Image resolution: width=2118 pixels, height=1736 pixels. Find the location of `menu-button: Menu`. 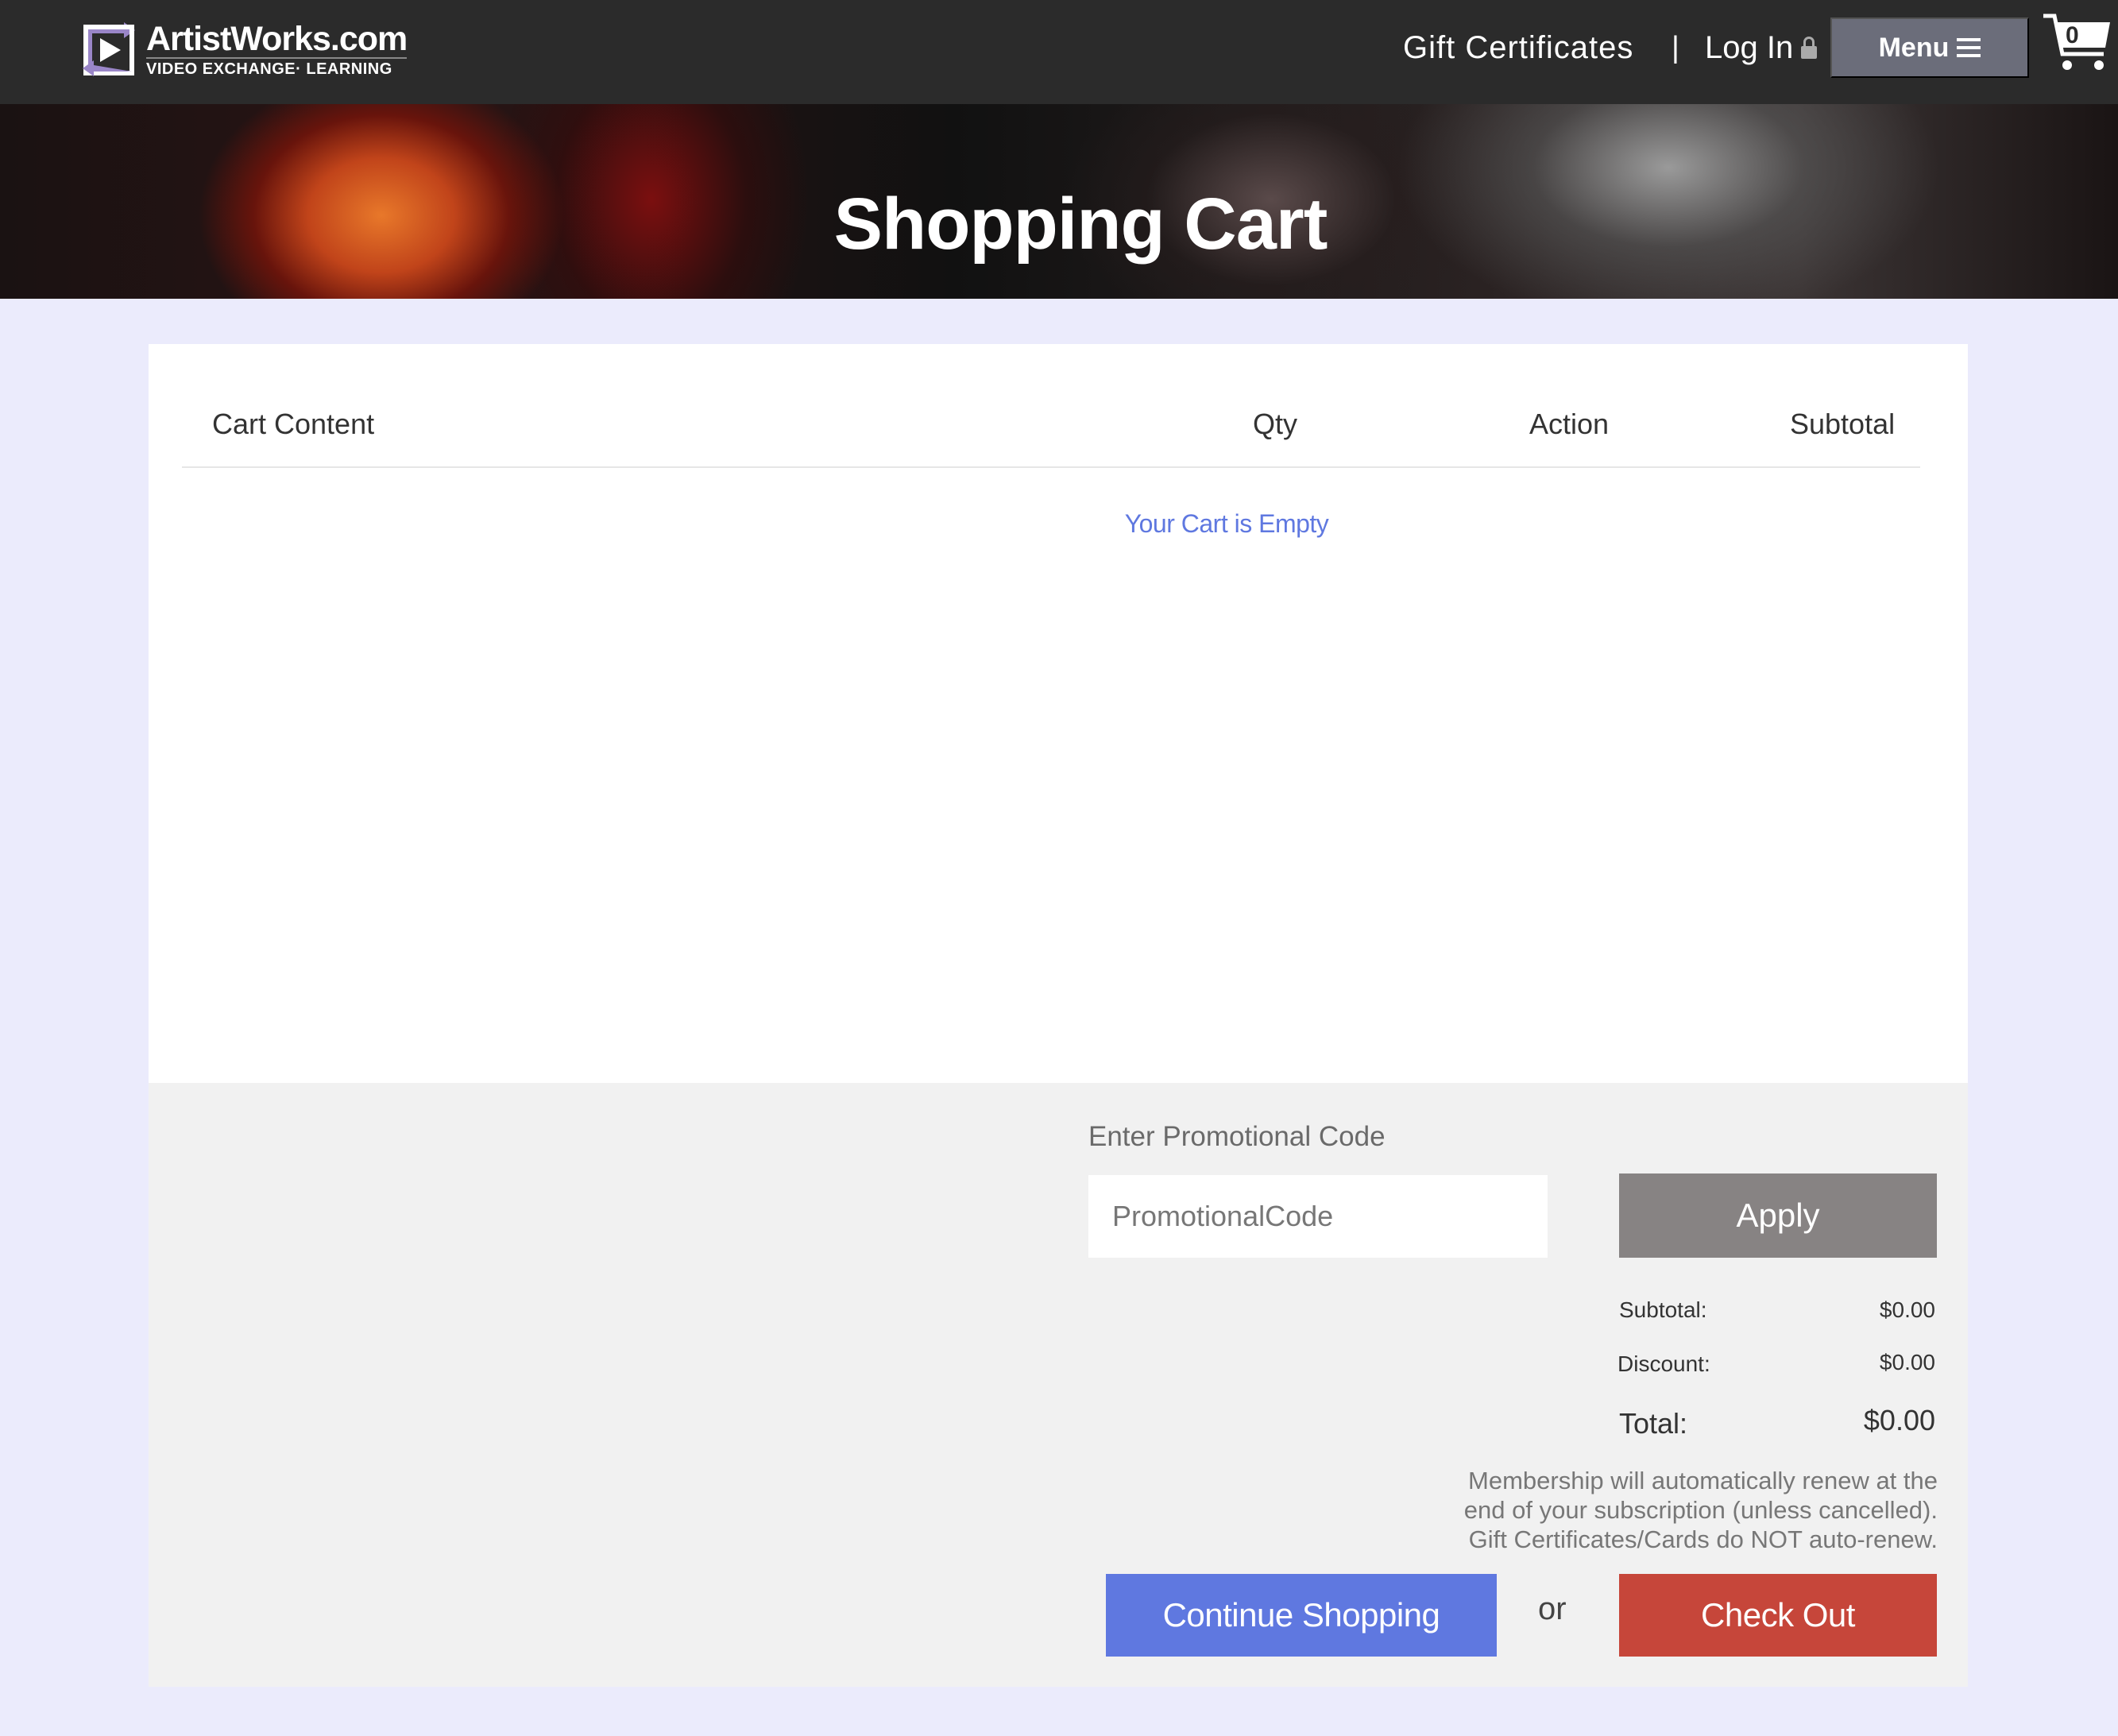

menu-button: Menu is located at coordinates (1929, 47).